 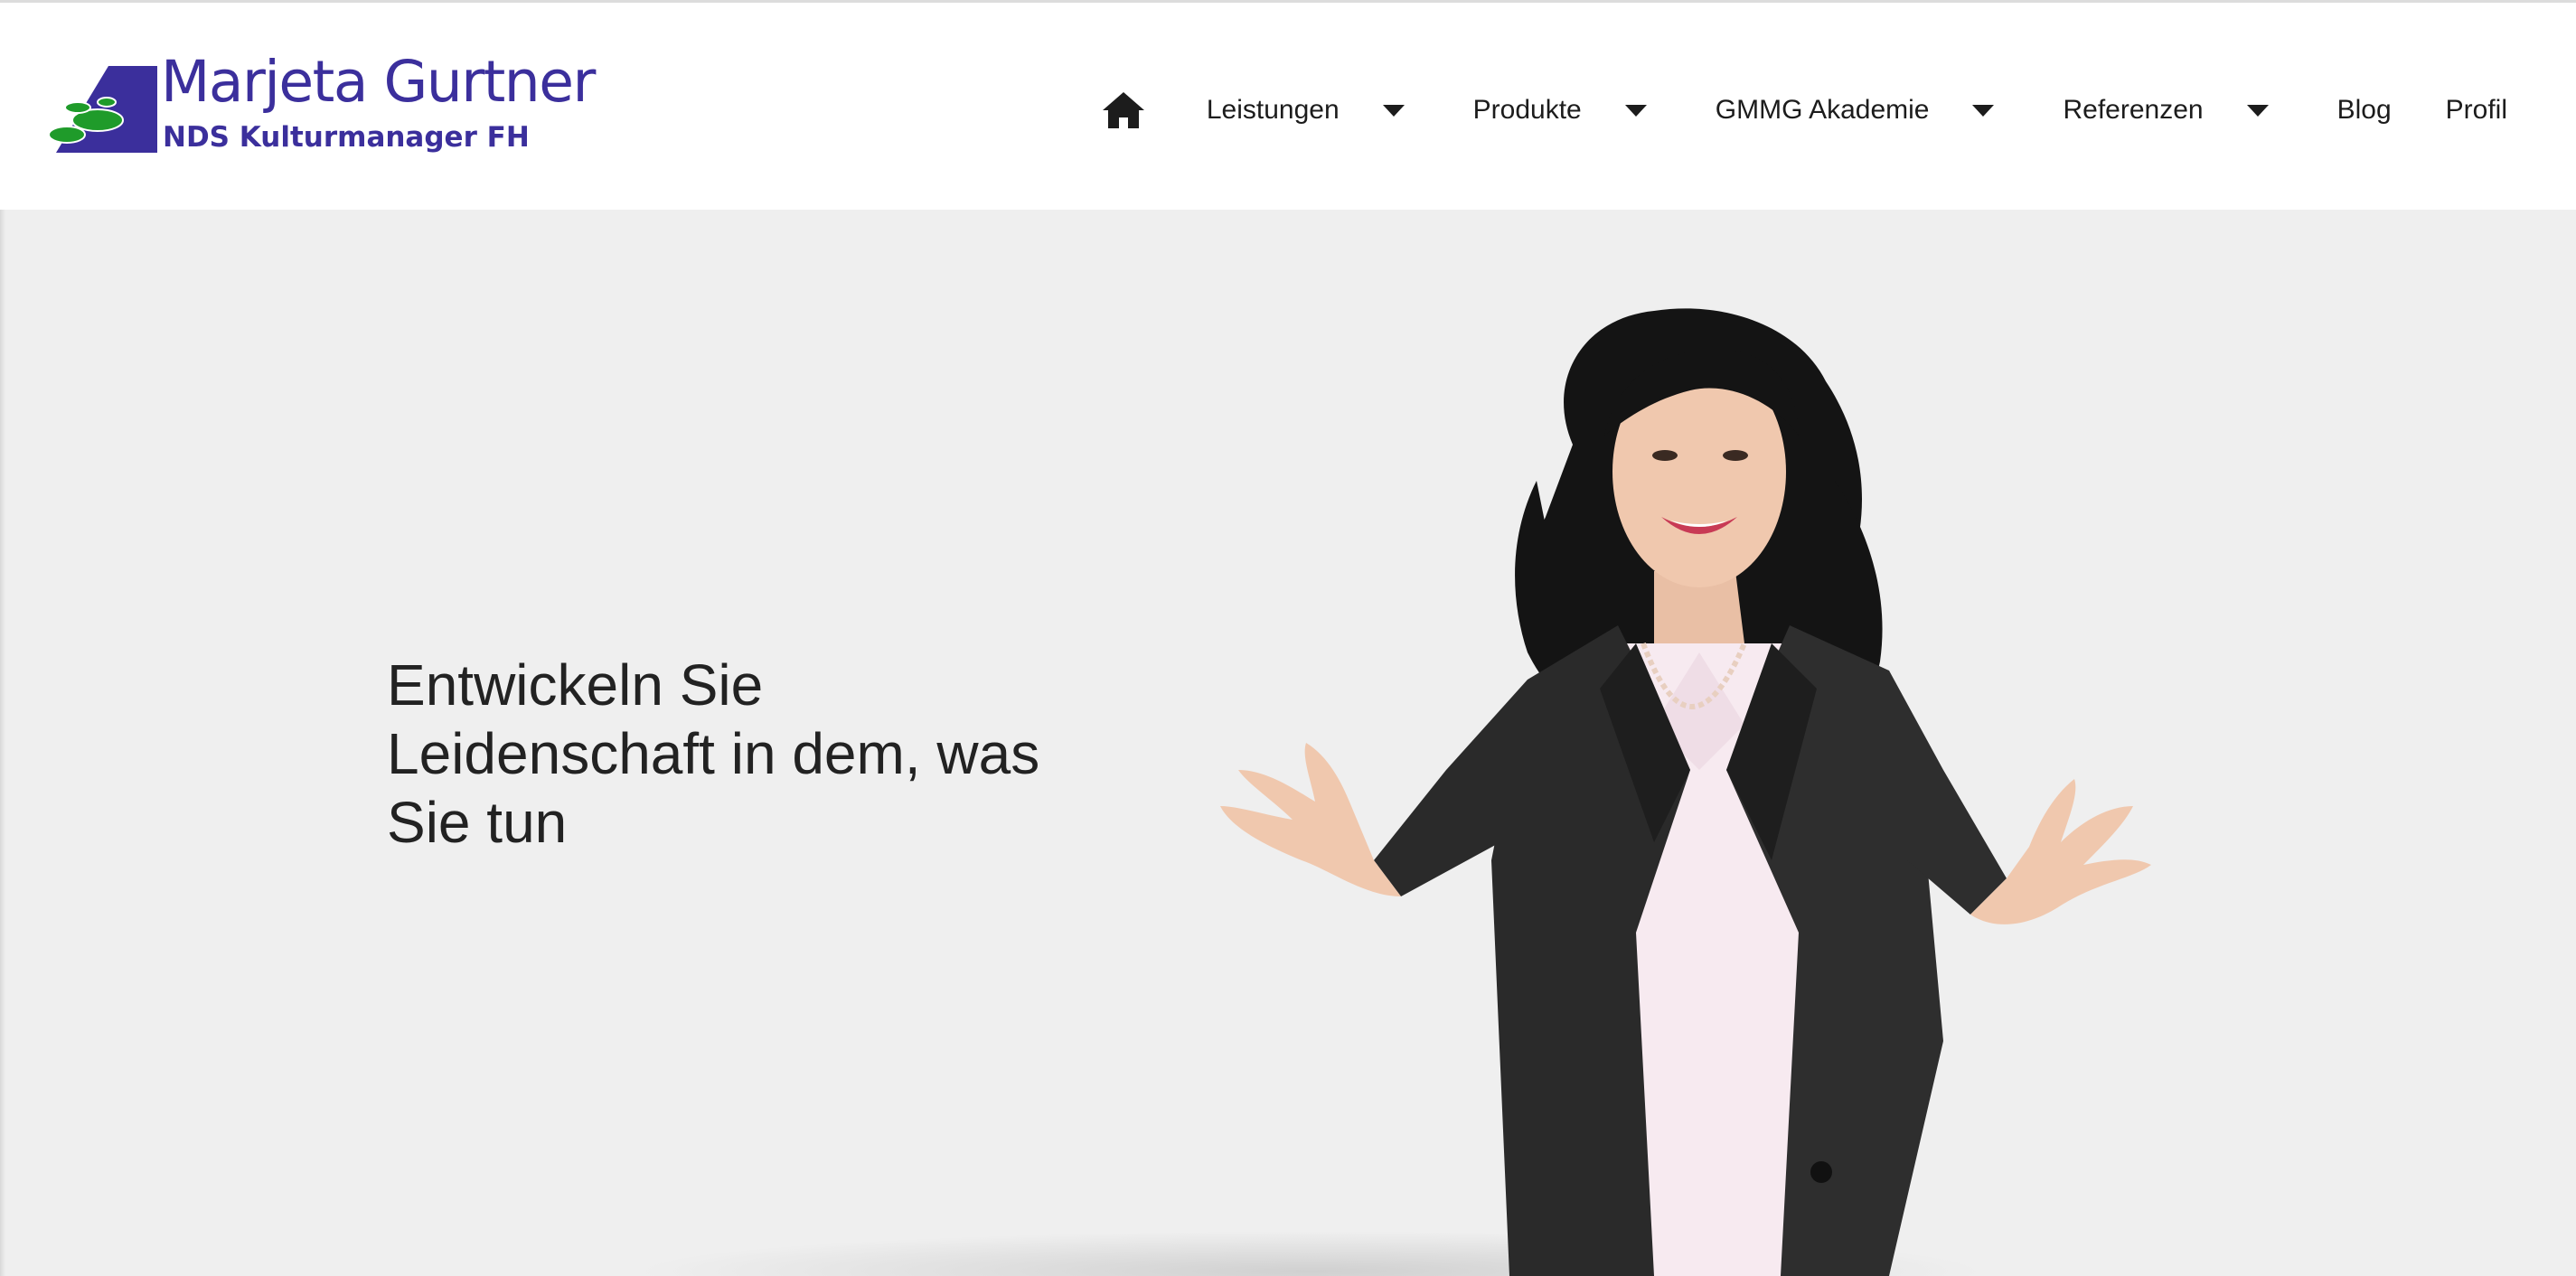 I want to click on nav-item-produkte: Produkte, so click(x=1560, y=110).